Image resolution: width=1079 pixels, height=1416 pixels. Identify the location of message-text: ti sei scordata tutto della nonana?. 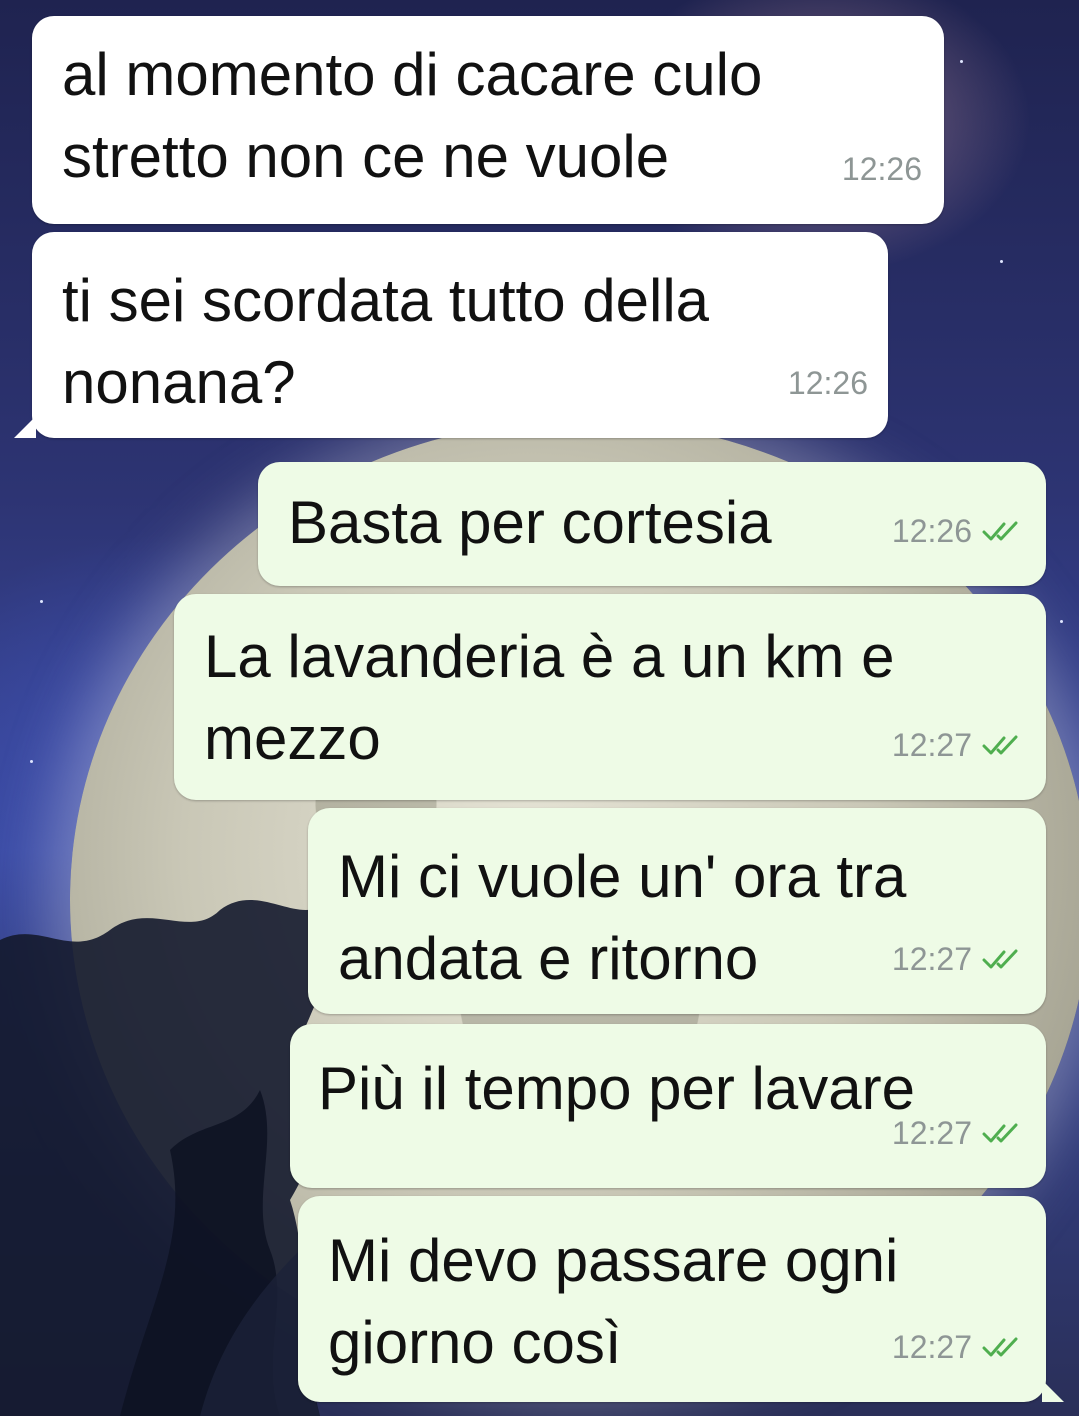
(386, 341).